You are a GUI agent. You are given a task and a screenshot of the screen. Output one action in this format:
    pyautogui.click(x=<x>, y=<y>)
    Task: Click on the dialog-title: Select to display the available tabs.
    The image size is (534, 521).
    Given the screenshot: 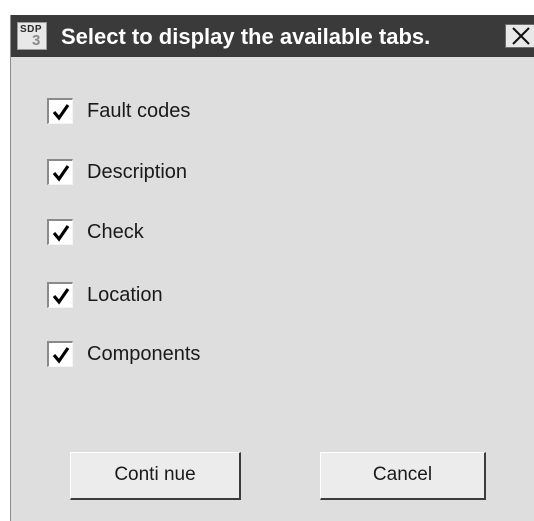 What is the action you would take?
    pyautogui.click(x=246, y=36)
    